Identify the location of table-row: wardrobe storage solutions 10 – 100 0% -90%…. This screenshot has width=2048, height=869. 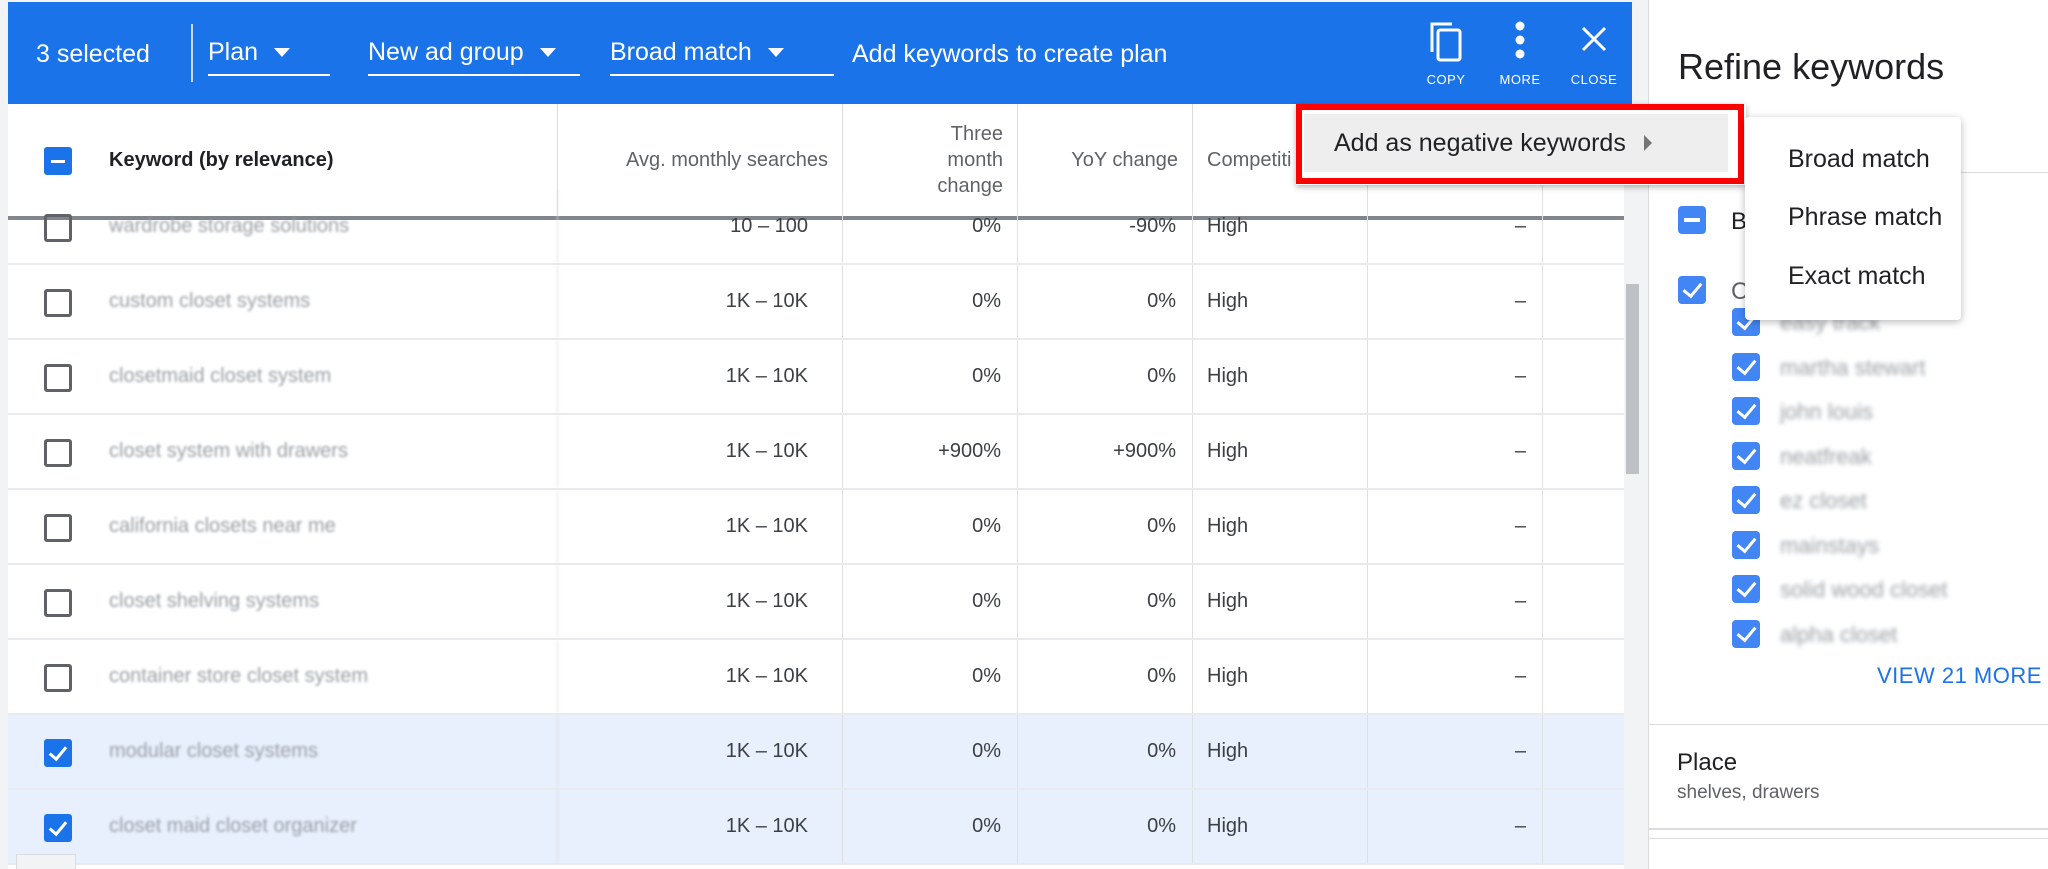
(820, 227).